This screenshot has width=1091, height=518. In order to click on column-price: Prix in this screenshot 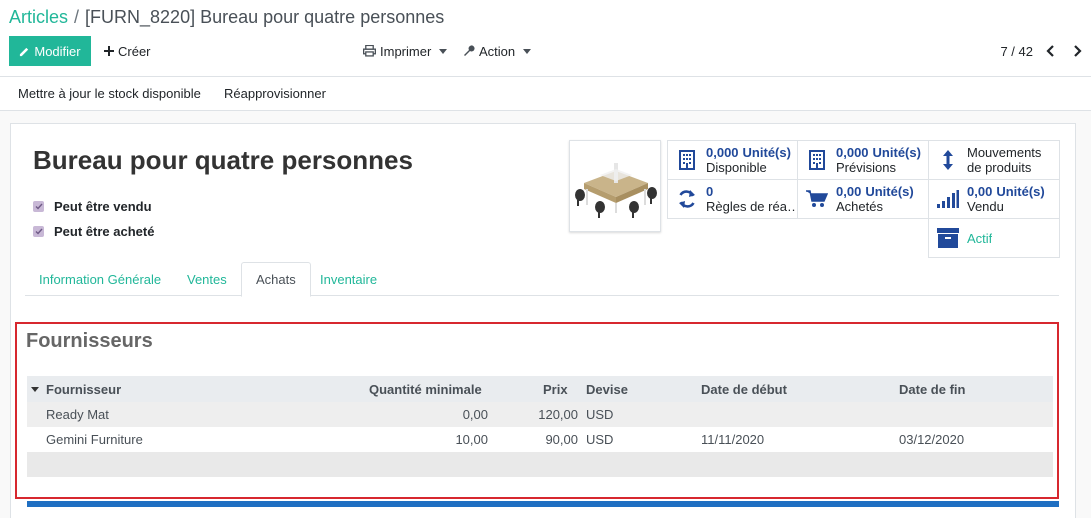, I will do `click(555, 389)`.